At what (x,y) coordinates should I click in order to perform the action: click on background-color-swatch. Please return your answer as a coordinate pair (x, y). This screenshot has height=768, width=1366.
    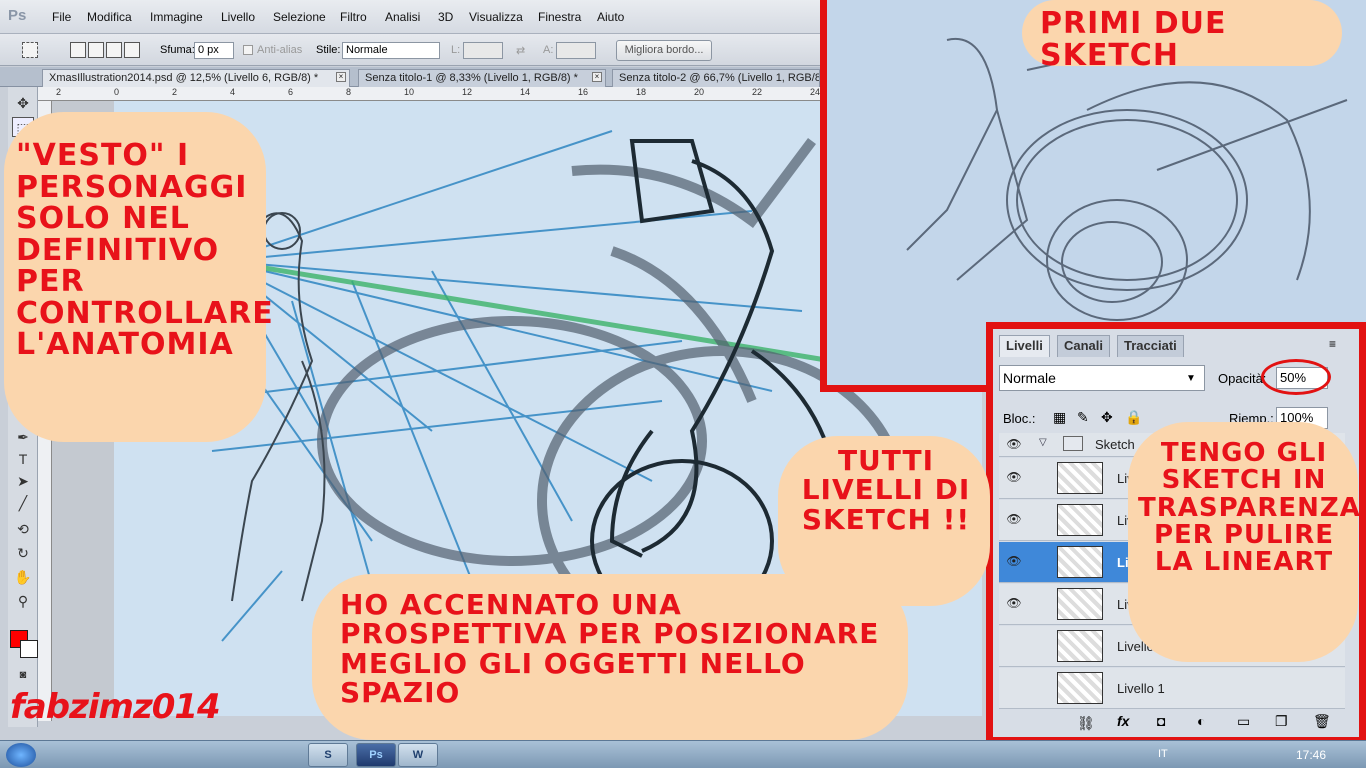
    Looking at the image, I should click on (29, 649).